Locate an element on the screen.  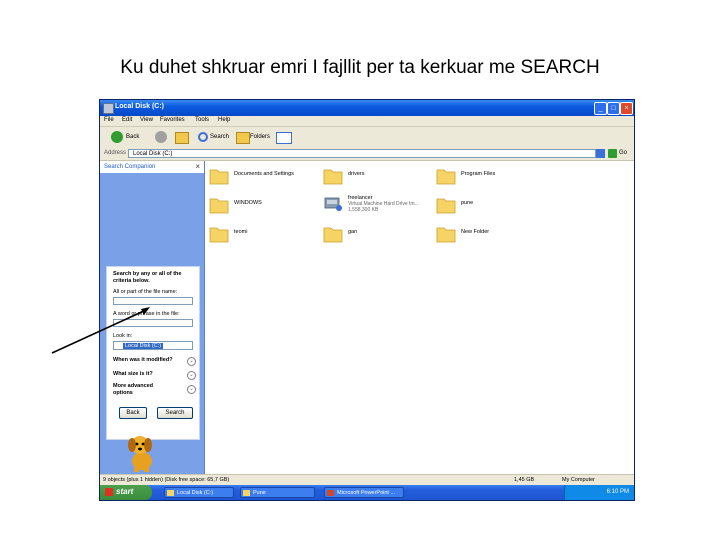
address-bar: Address Local Disk (C:) Go is located at coordinates (367, 154).